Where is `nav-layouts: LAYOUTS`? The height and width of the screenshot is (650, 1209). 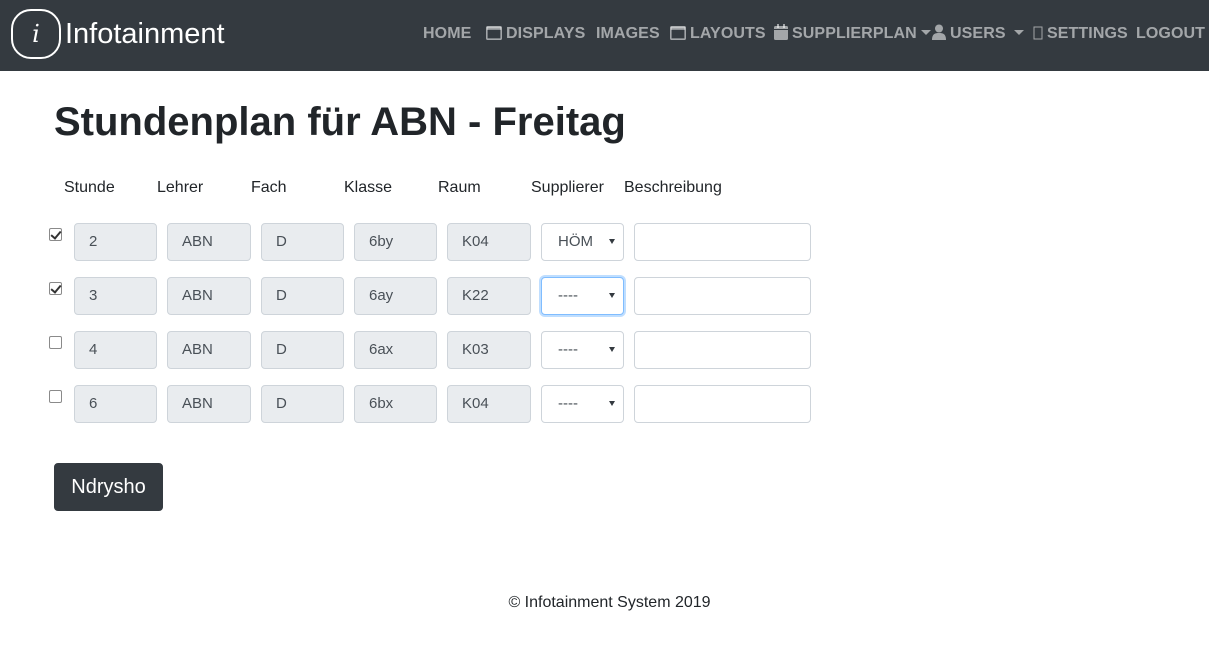
nav-layouts: LAYOUTS is located at coordinates (718, 34).